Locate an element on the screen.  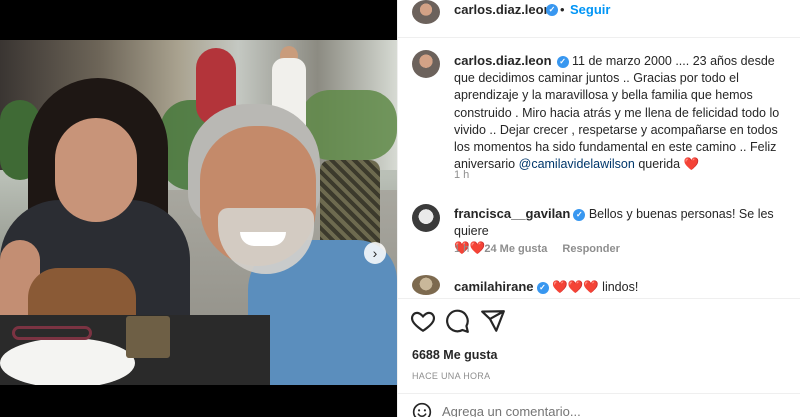
caption-after-mention: querida is located at coordinates (659, 164).